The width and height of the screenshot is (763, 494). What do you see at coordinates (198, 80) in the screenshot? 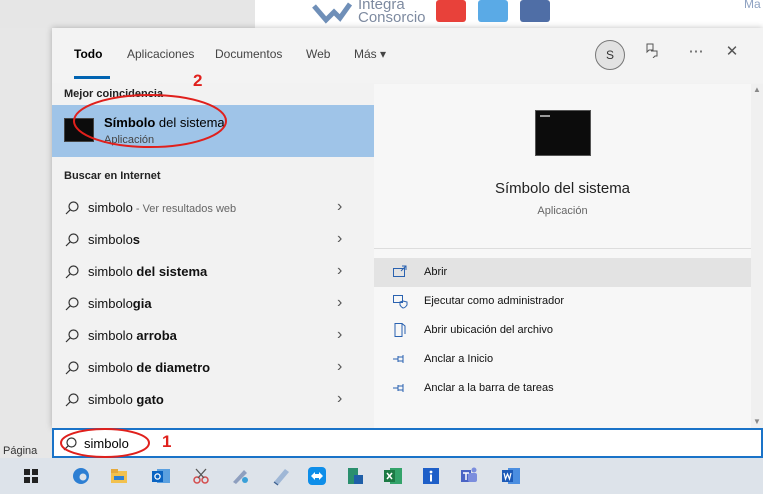
I see `annotation-number-2: 2` at bounding box center [198, 80].